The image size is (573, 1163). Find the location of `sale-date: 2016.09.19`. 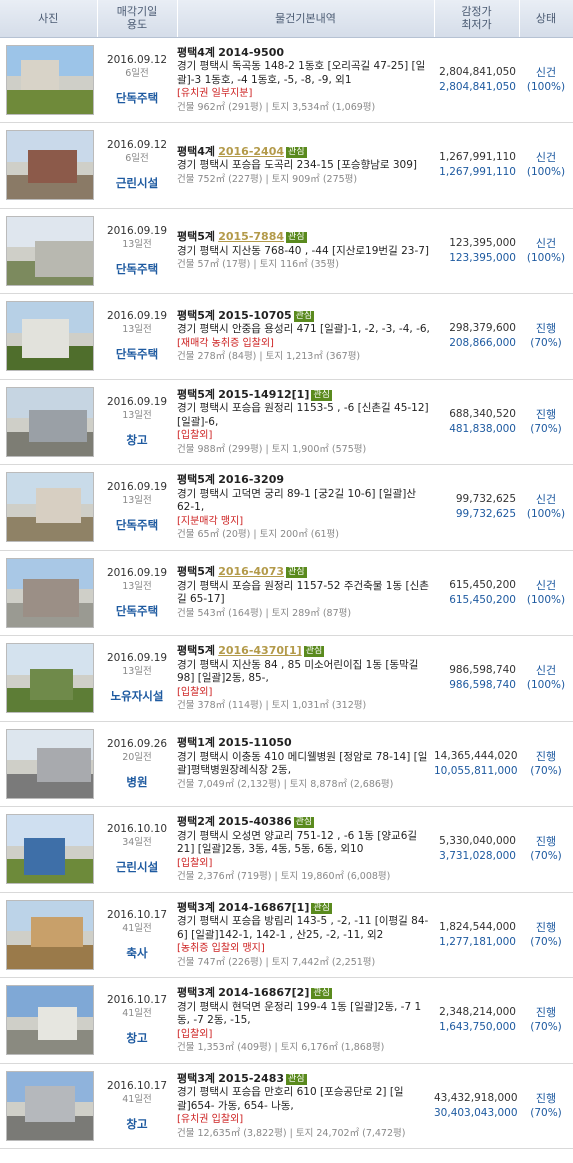

sale-date: 2016.09.19 is located at coordinates (137, 572).